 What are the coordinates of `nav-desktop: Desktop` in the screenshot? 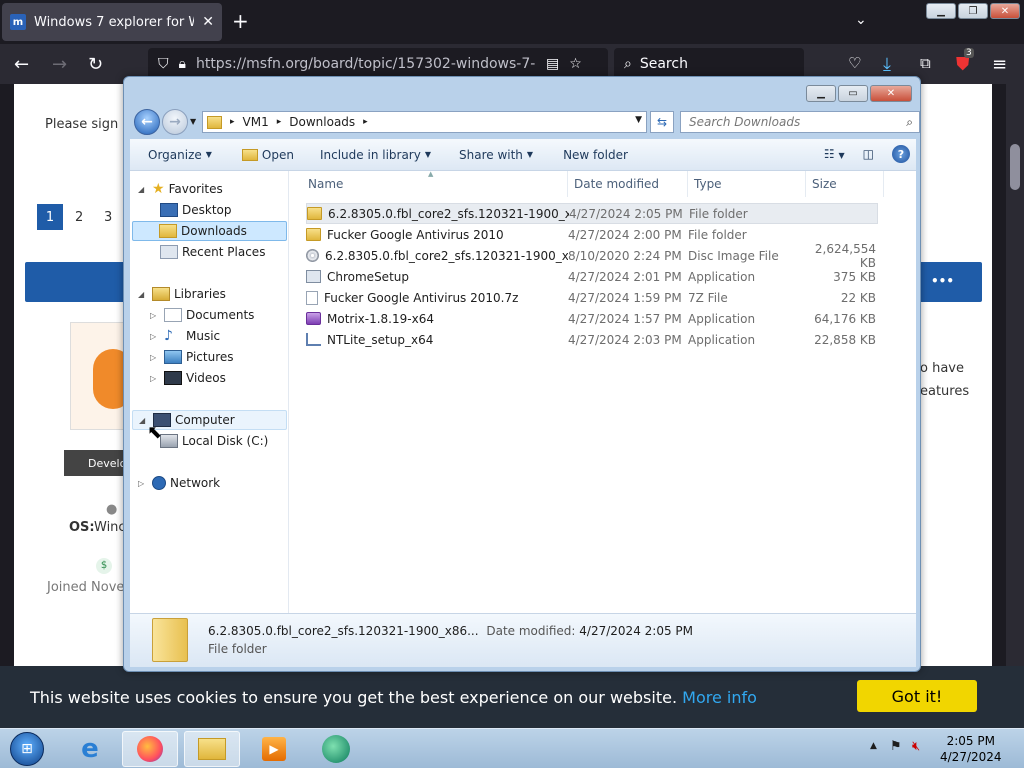 It's located at (196, 210).